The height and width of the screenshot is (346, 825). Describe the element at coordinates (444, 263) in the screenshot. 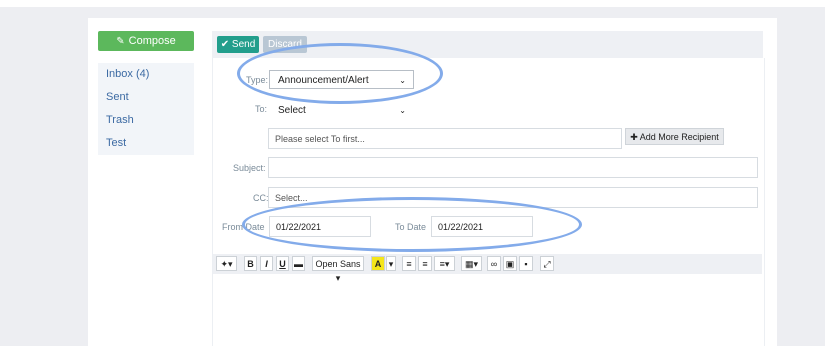

I see `paragraph-align-icon: ≡▾` at that location.